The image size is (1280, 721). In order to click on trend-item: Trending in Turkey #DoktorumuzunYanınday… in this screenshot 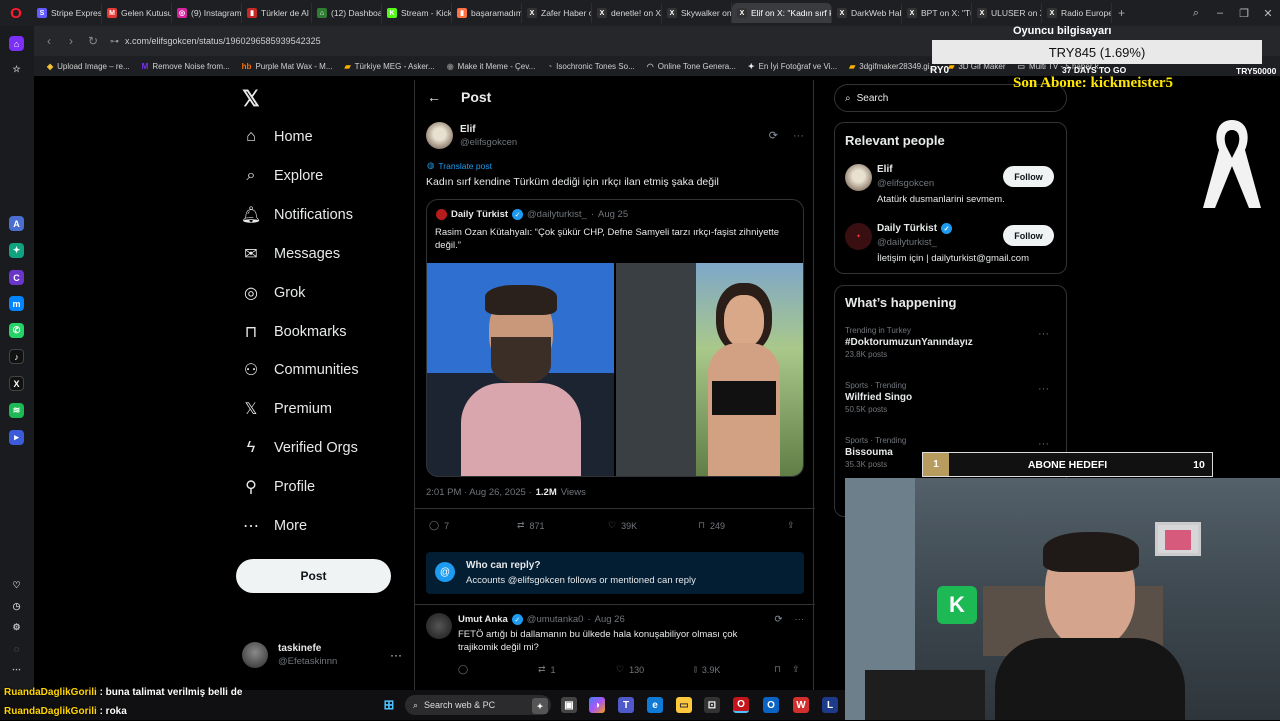, I will do `click(951, 350)`.